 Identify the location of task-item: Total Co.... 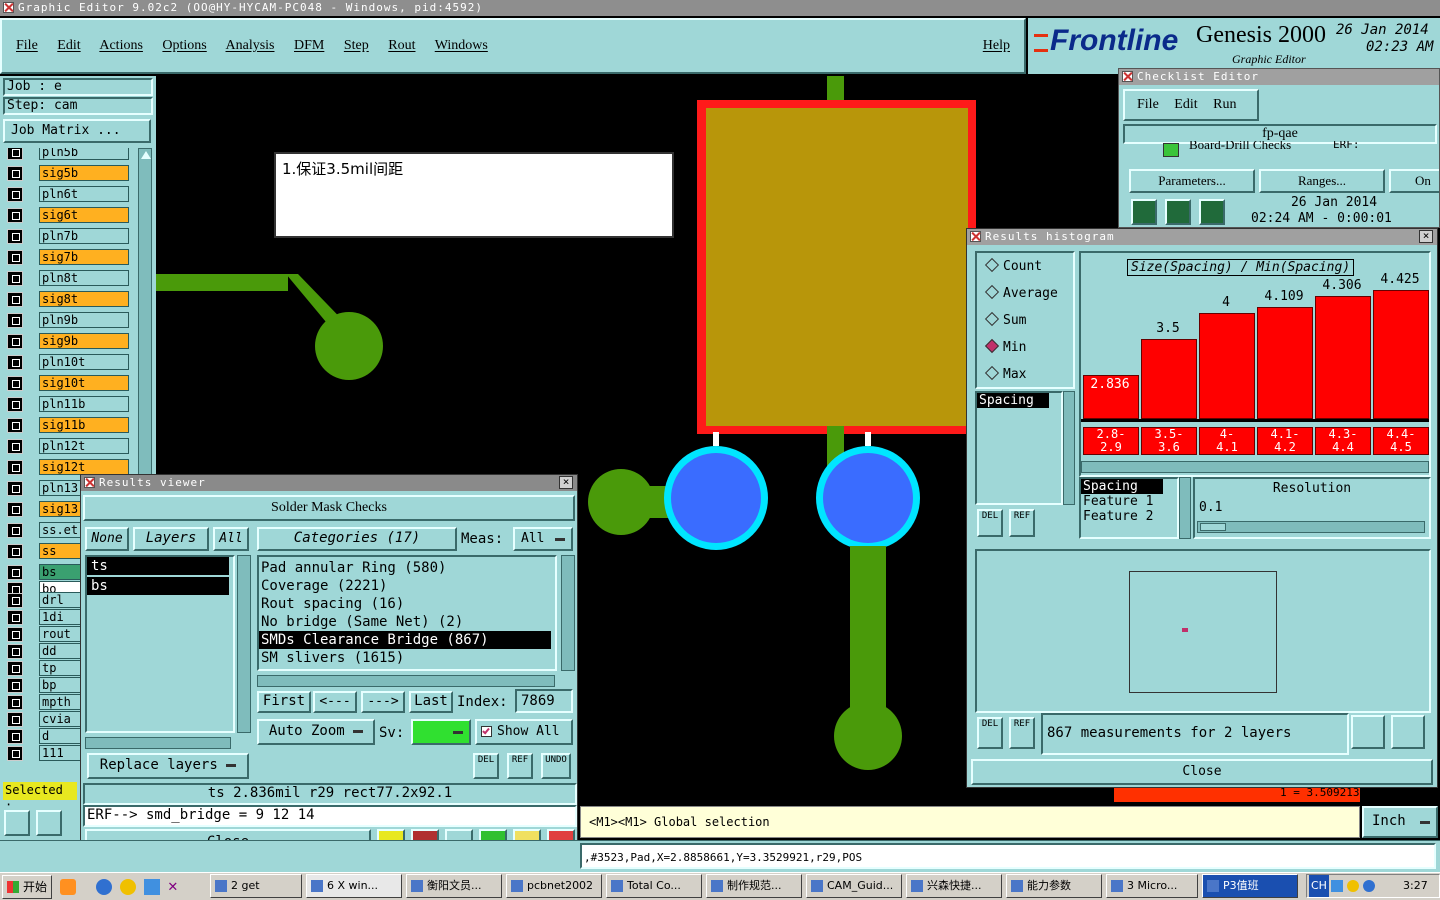
(654, 886).